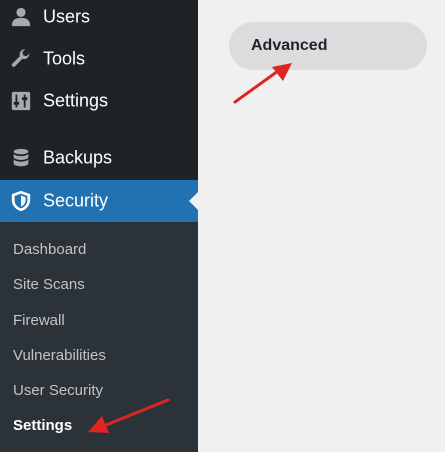 The image size is (445, 452). Describe the element at coordinates (21, 17) in the screenshot. I see `user-icon` at that location.